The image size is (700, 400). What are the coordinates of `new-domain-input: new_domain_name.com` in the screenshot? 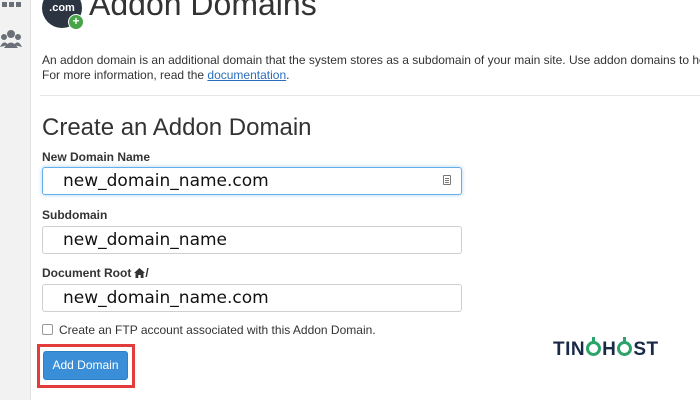 It's located at (252, 181).